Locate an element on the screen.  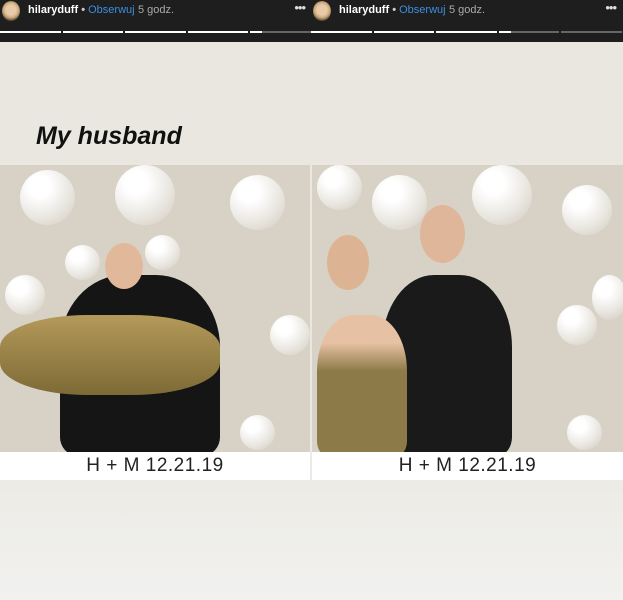
story-header-right: hilaryduff • Obserwuj 5 godz. ••• is located at coordinates (466, 21).